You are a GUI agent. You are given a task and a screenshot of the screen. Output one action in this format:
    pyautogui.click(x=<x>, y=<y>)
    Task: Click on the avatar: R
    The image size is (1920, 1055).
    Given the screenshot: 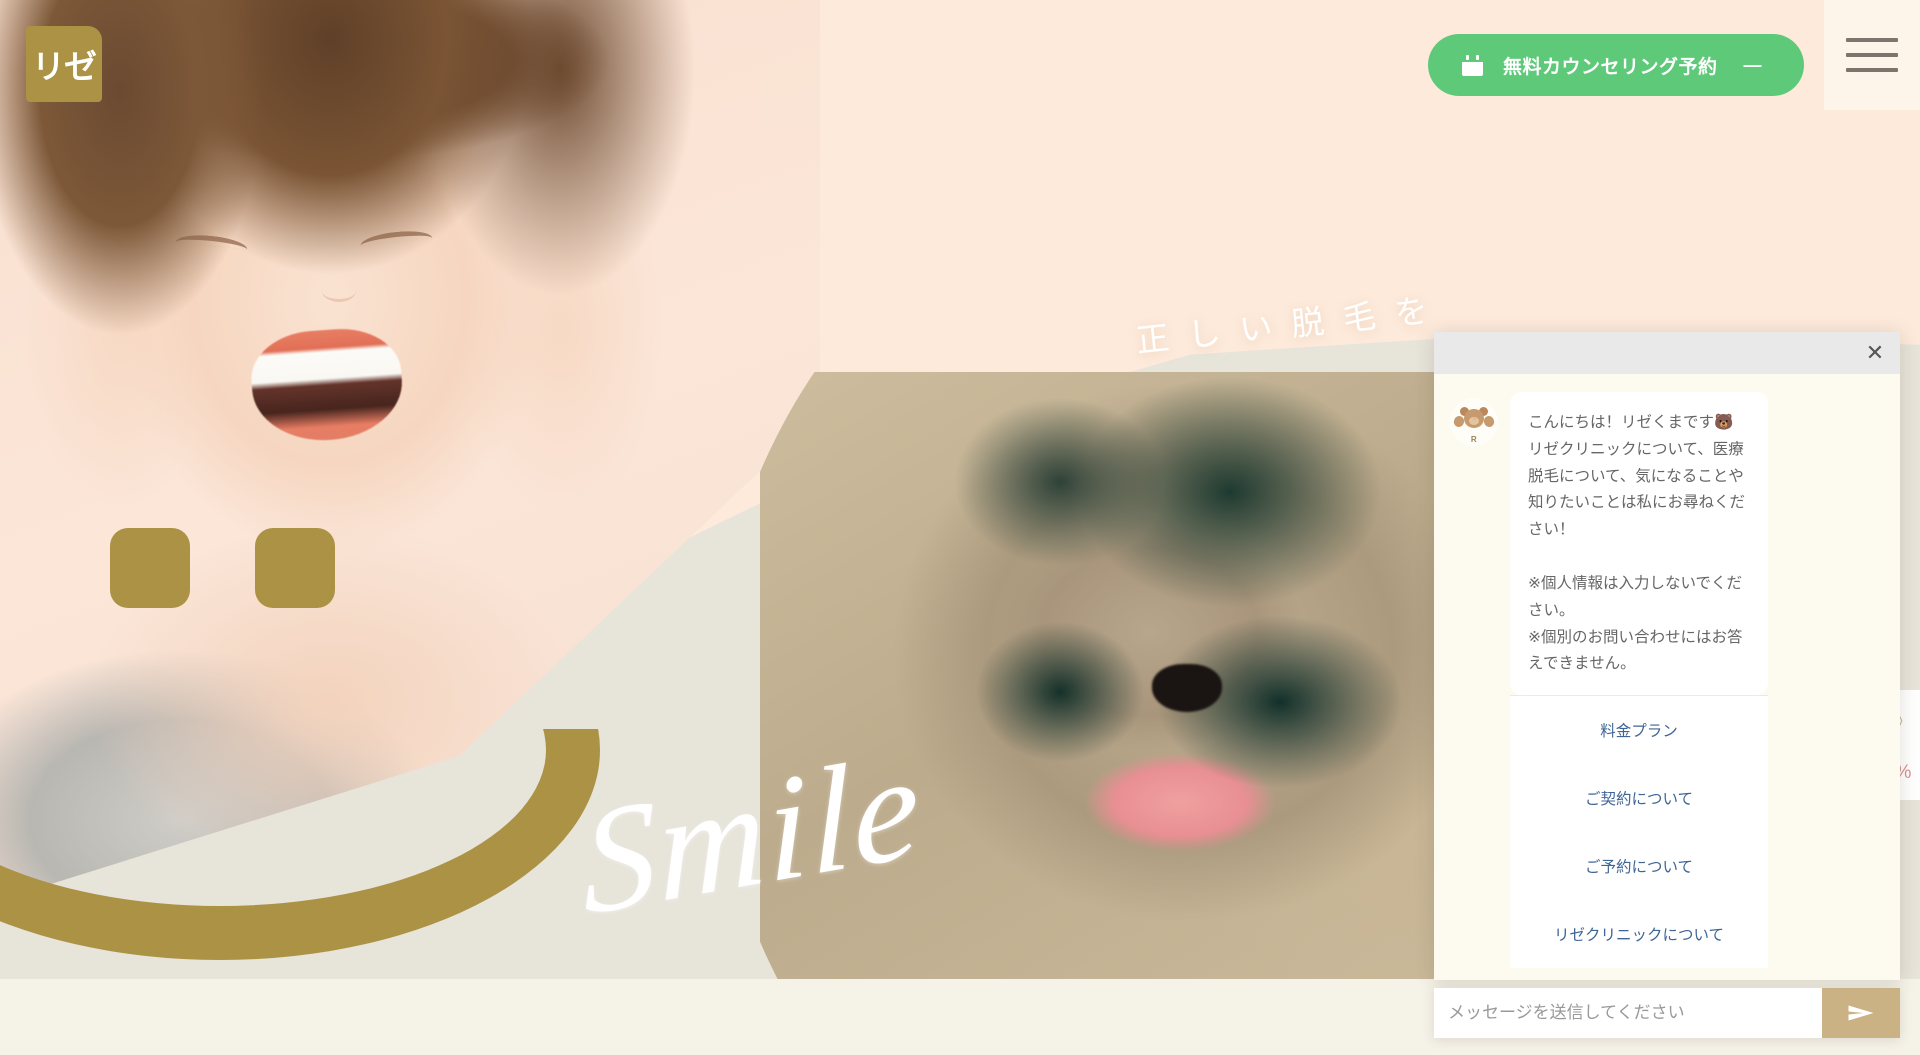 What is the action you would take?
    pyautogui.click(x=1474, y=422)
    